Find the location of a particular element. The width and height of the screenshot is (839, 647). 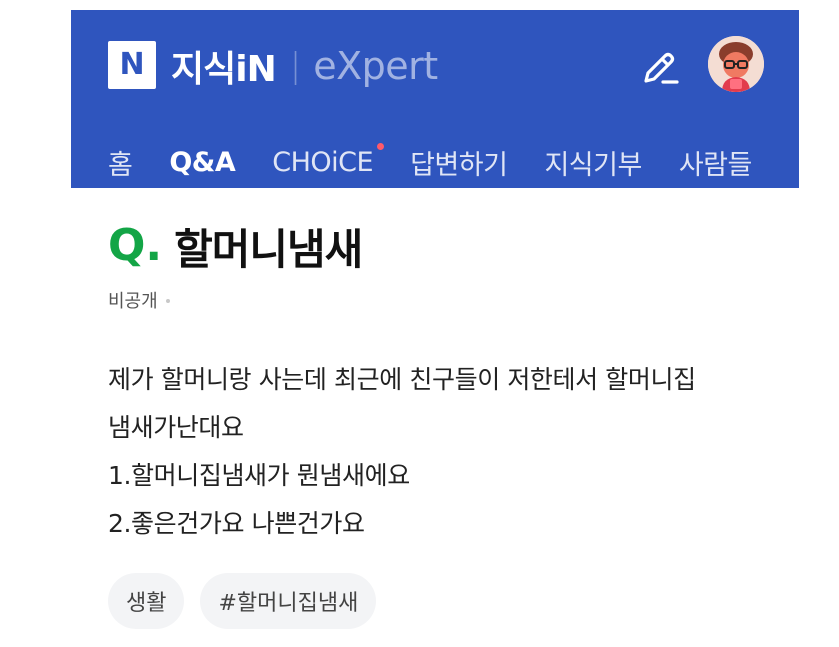

tag-category: 생활 is located at coordinates (146, 601).